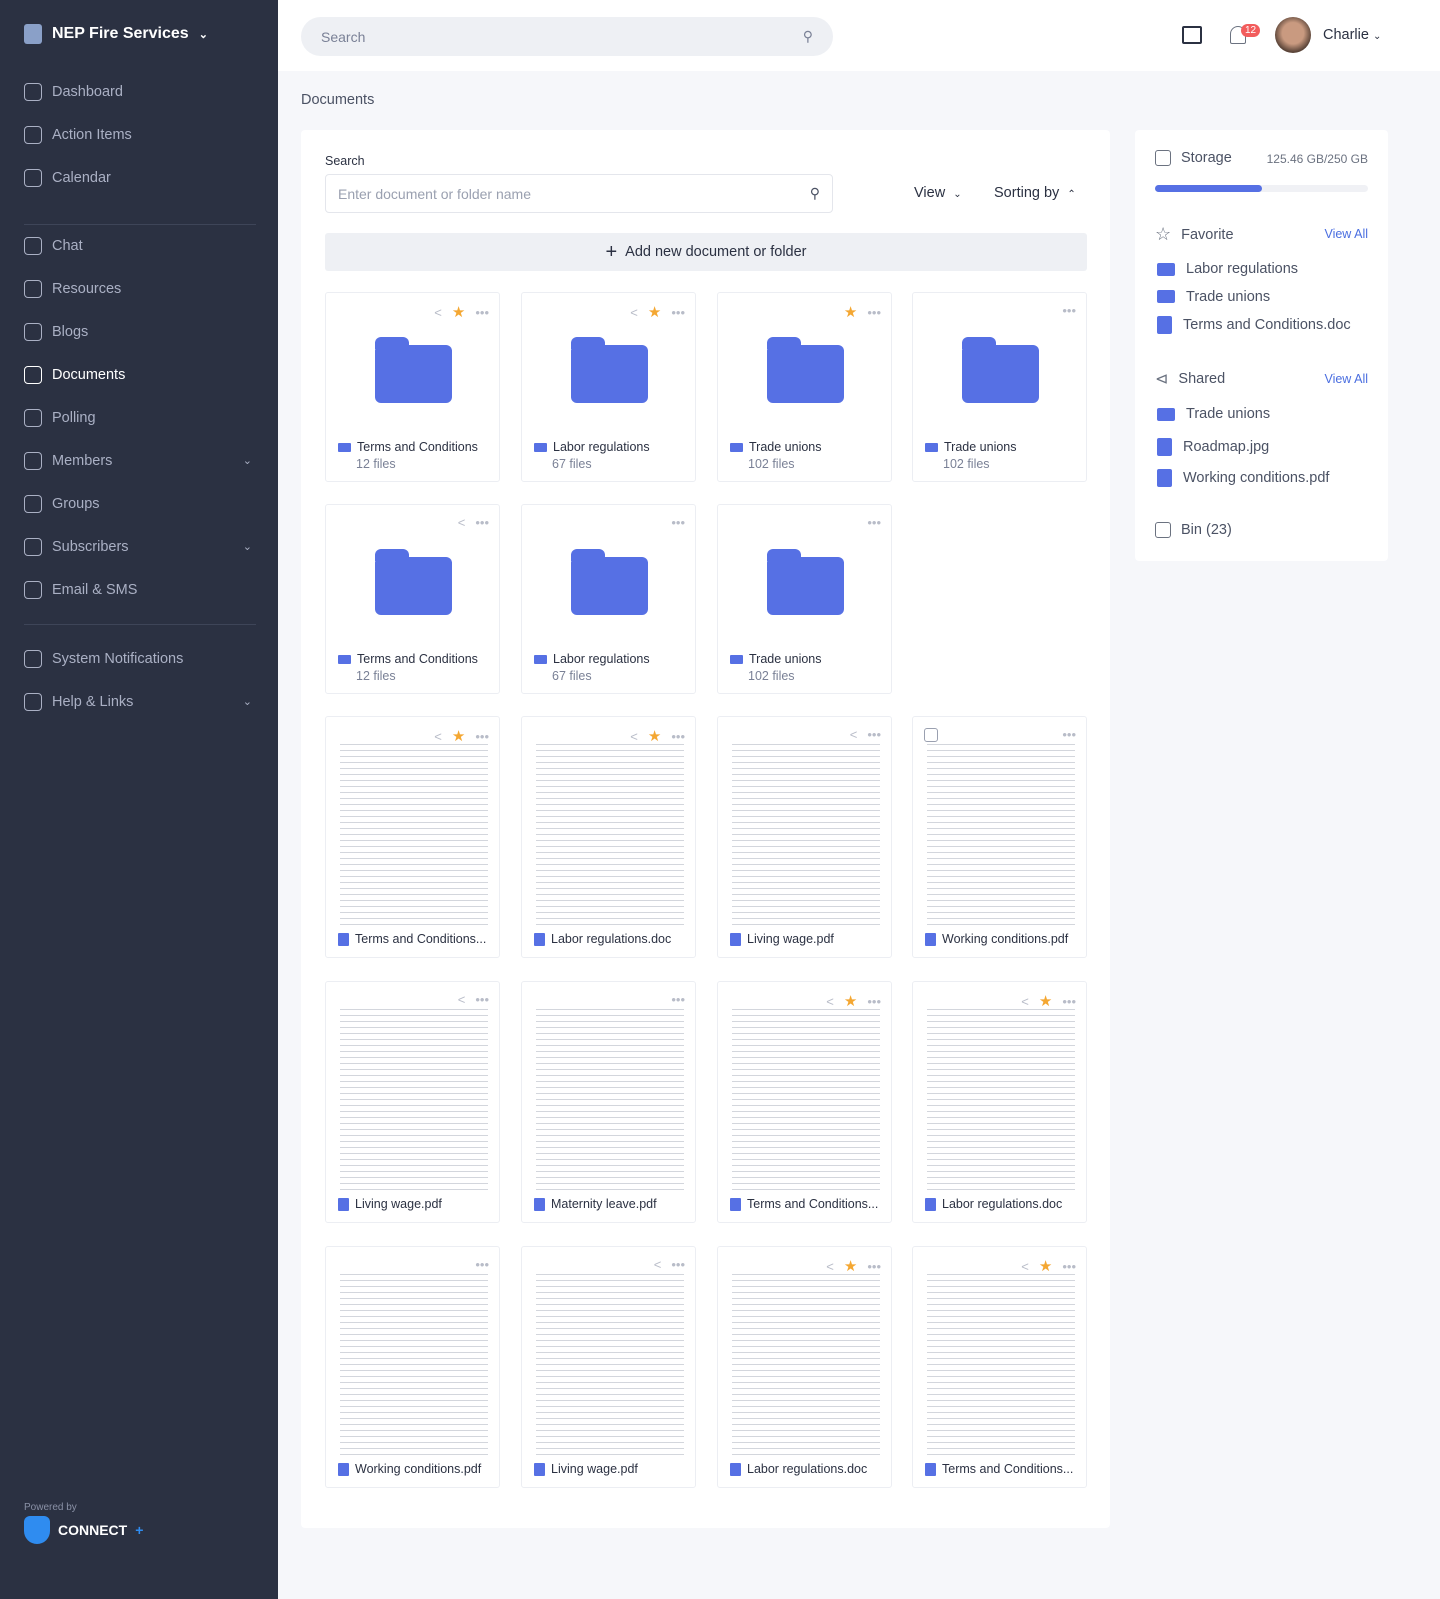 The image size is (1440, 1599). Describe the element at coordinates (1346, 379) in the screenshot. I see `shared-view-all-link: View All` at that location.